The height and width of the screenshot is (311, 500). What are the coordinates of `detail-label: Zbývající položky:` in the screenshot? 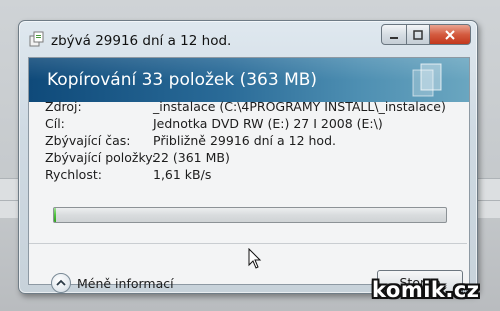 It's located at (100, 157).